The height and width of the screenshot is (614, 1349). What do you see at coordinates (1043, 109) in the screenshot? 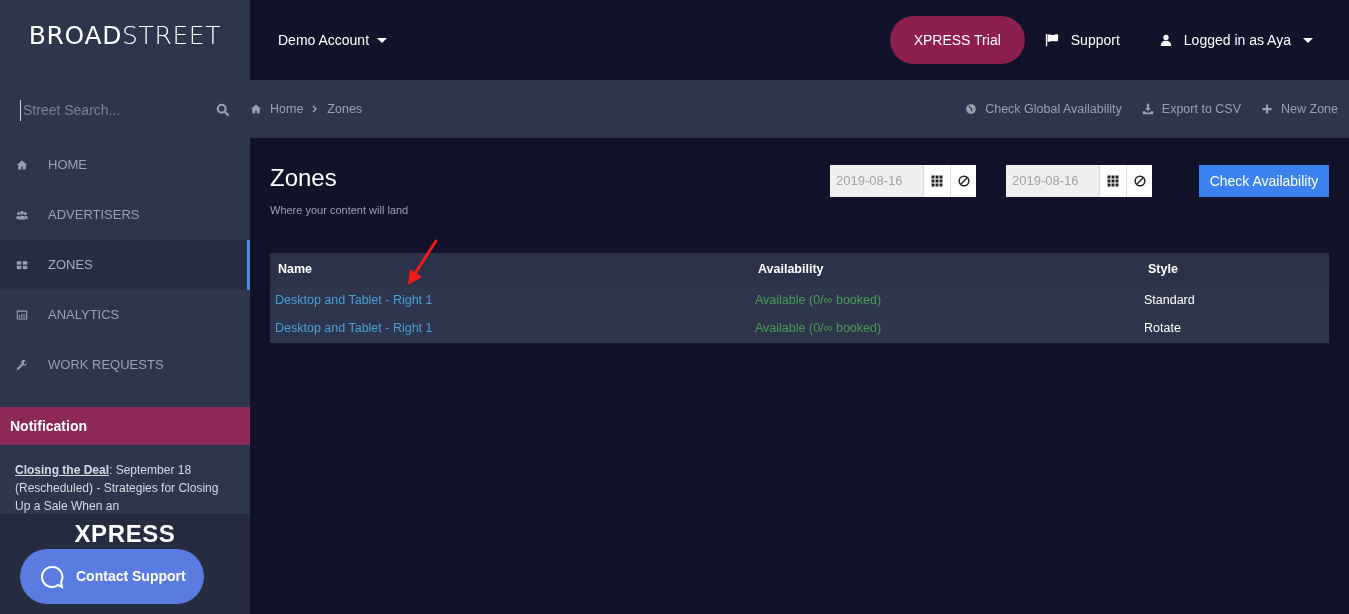
I see `toolbar-button: Check Global Availability` at bounding box center [1043, 109].